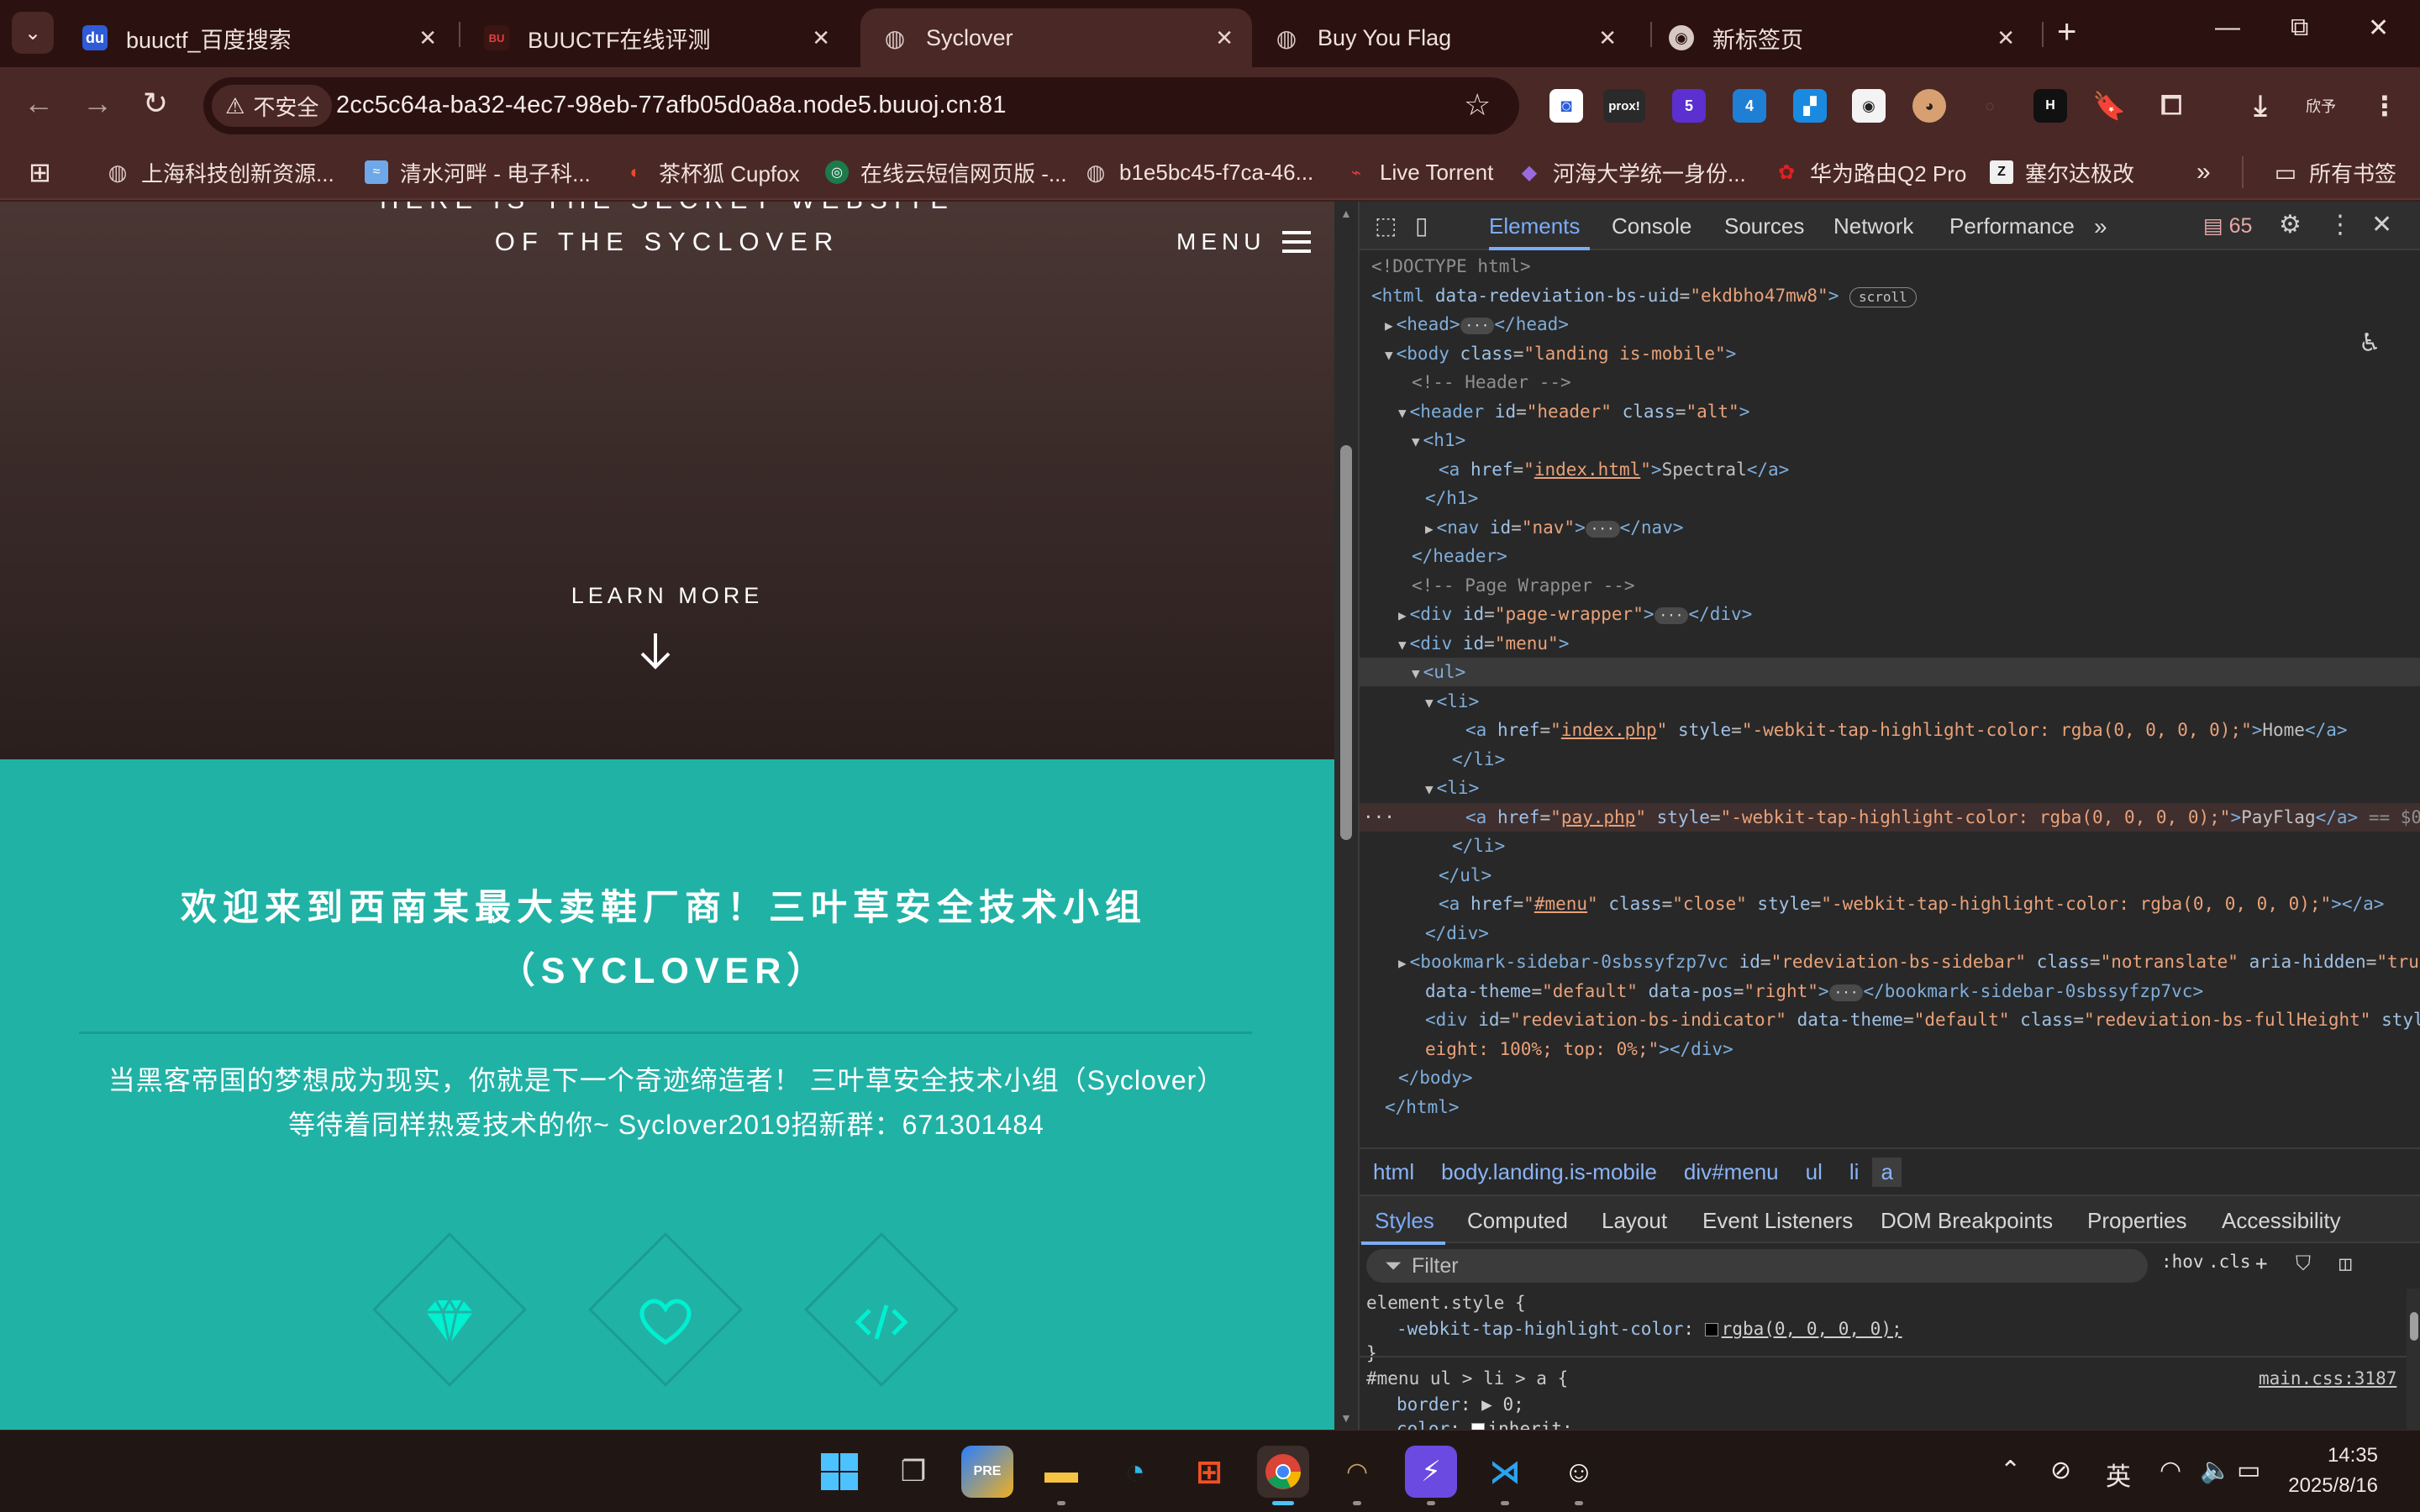 Image resolution: width=2420 pixels, height=1512 pixels. I want to click on bookmark-item: ⌁ Live Torrent, so click(1418, 172).